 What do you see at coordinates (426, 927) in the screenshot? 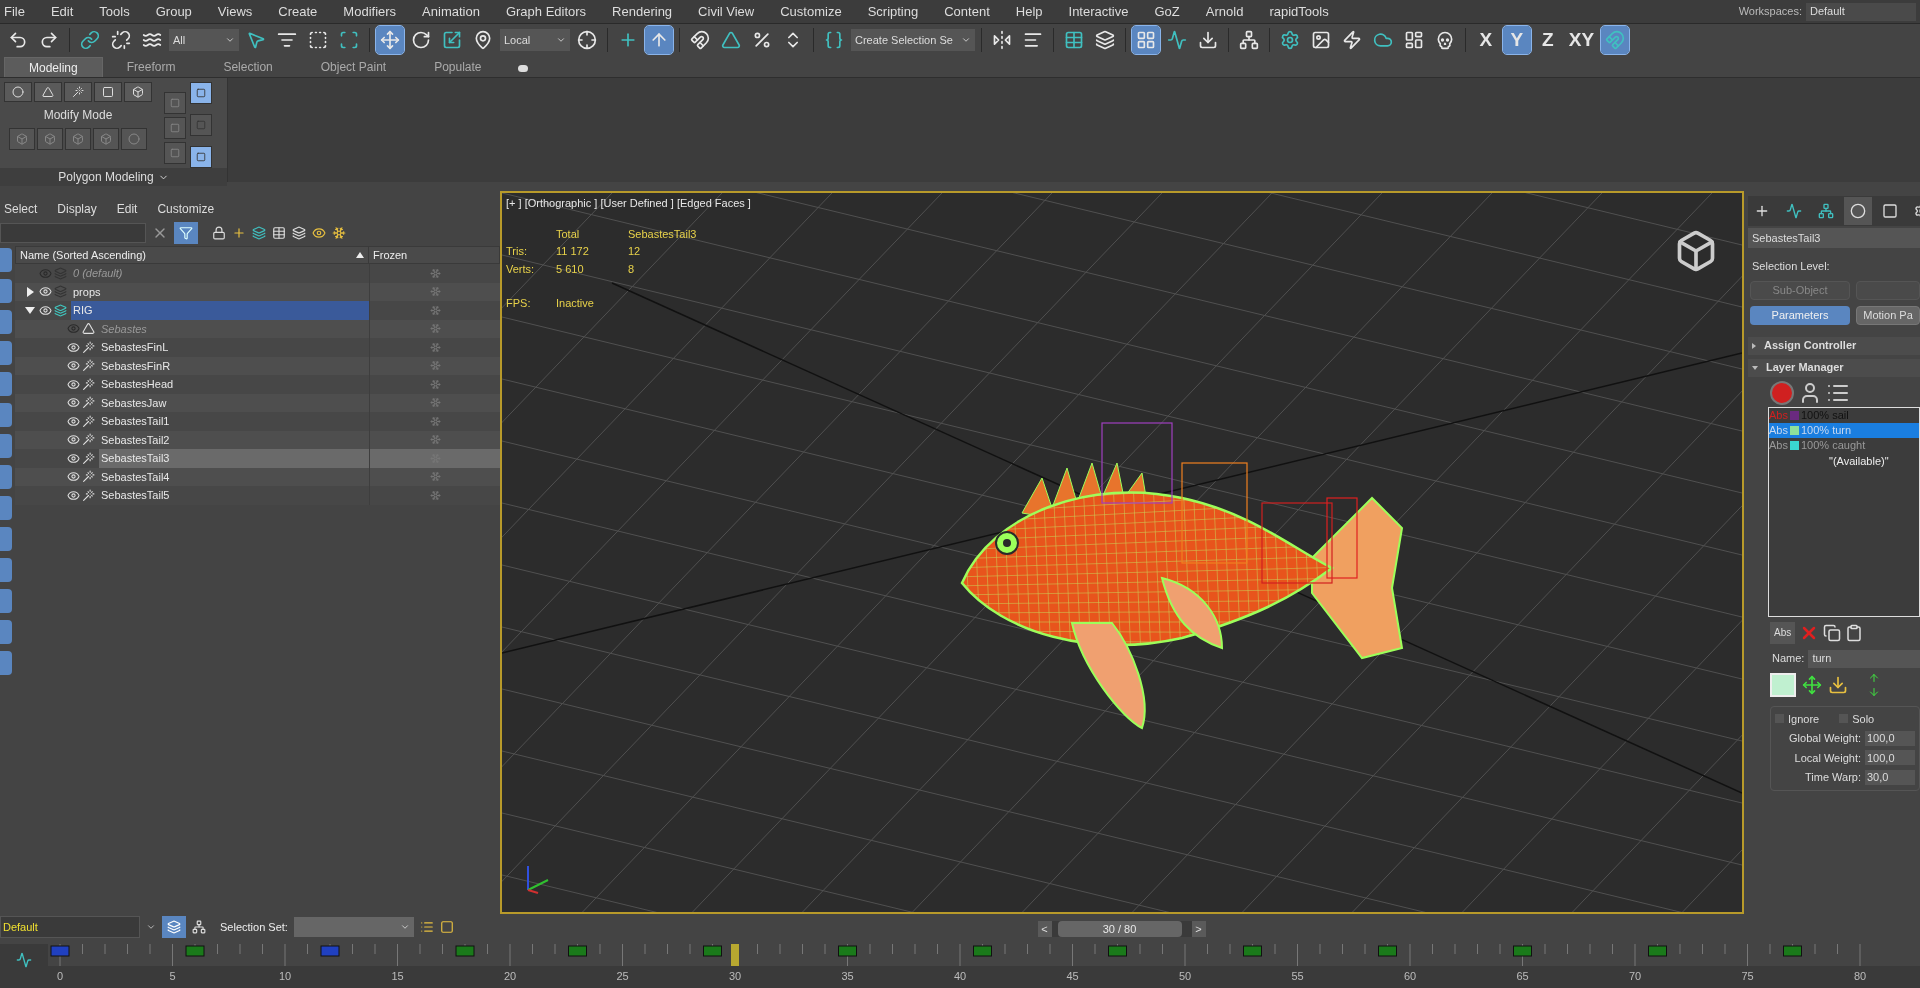
I see `list-icon` at bounding box center [426, 927].